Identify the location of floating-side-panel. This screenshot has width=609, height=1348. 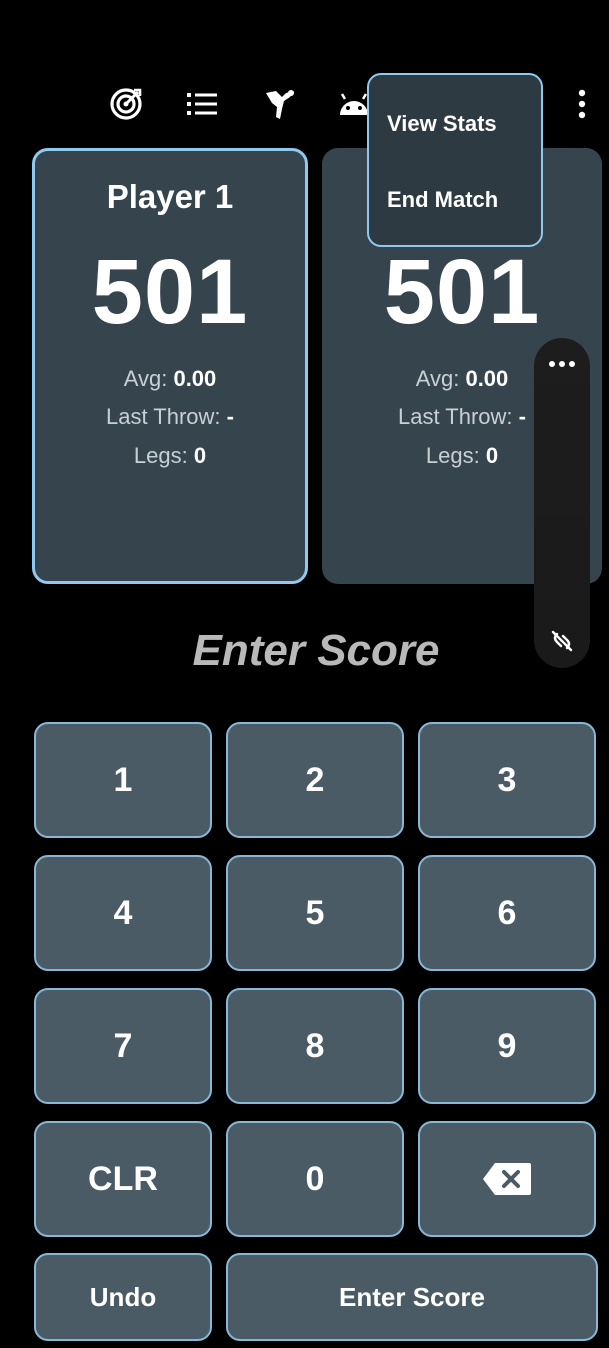
(562, 503).